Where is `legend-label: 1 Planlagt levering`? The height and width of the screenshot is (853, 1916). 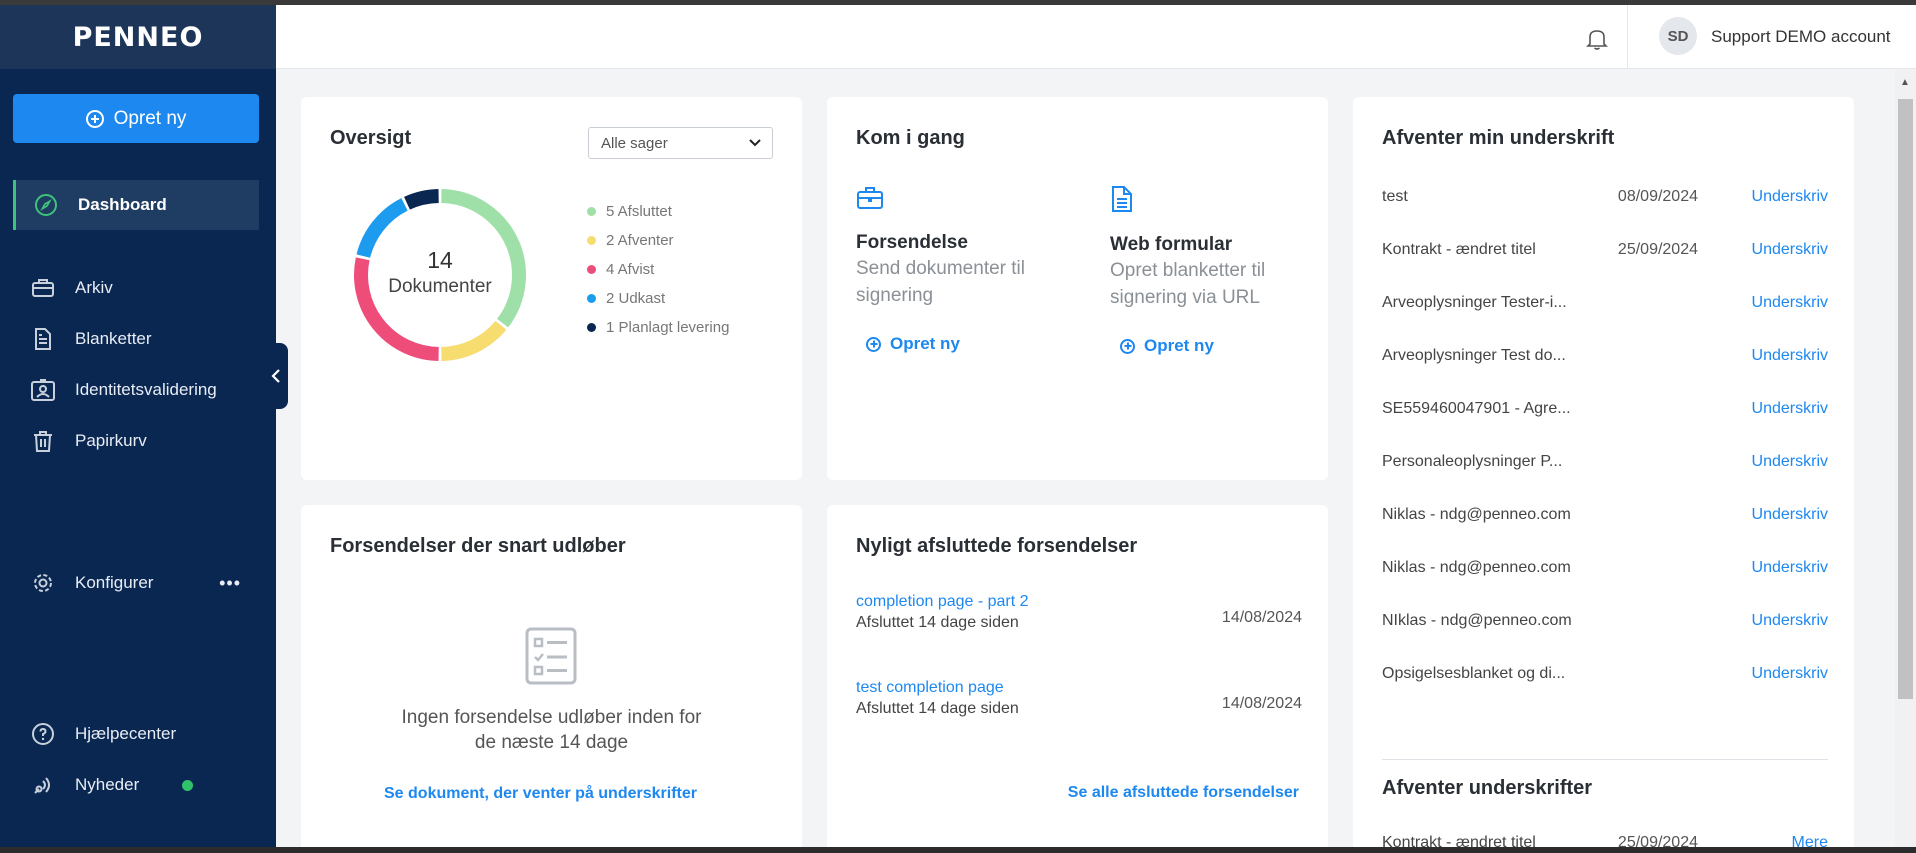 legend-label: 1 Planlagt levering is located at coordinates (668, 327).